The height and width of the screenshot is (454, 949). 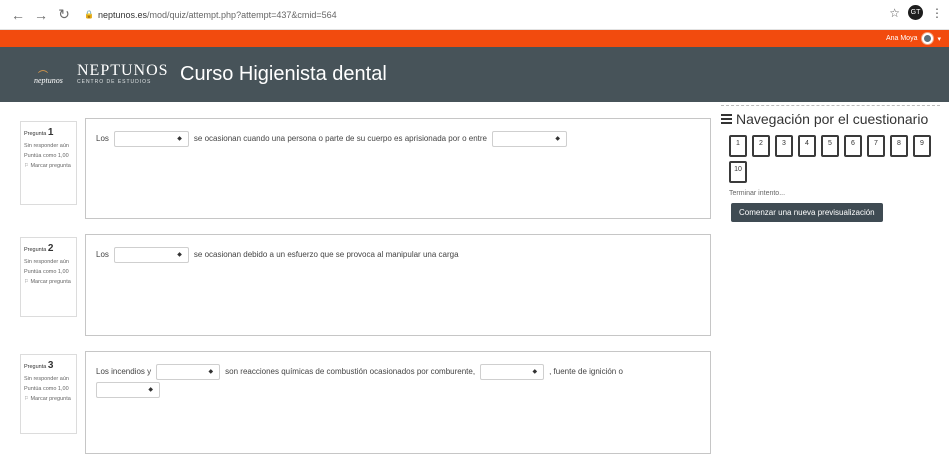 I want to click on question-number: Pregunta 1, so click(x=39, y=132).